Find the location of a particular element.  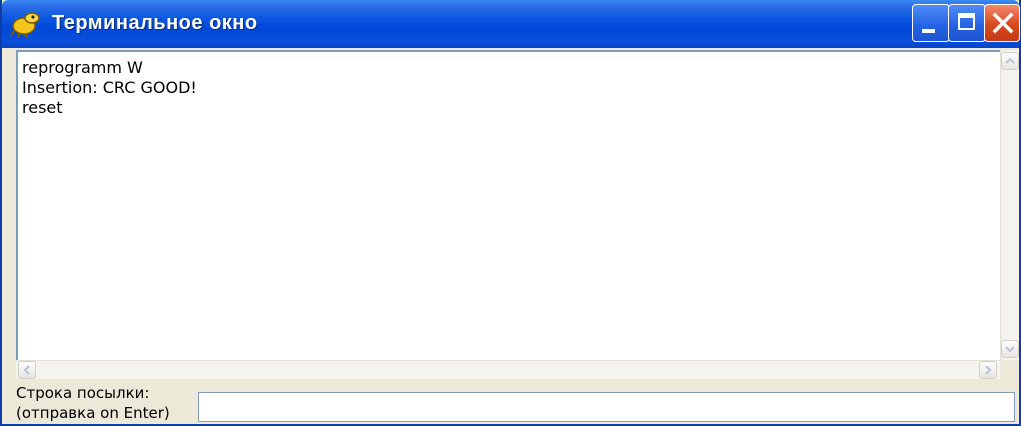

minimize-button is located at coordinates (931, 23).